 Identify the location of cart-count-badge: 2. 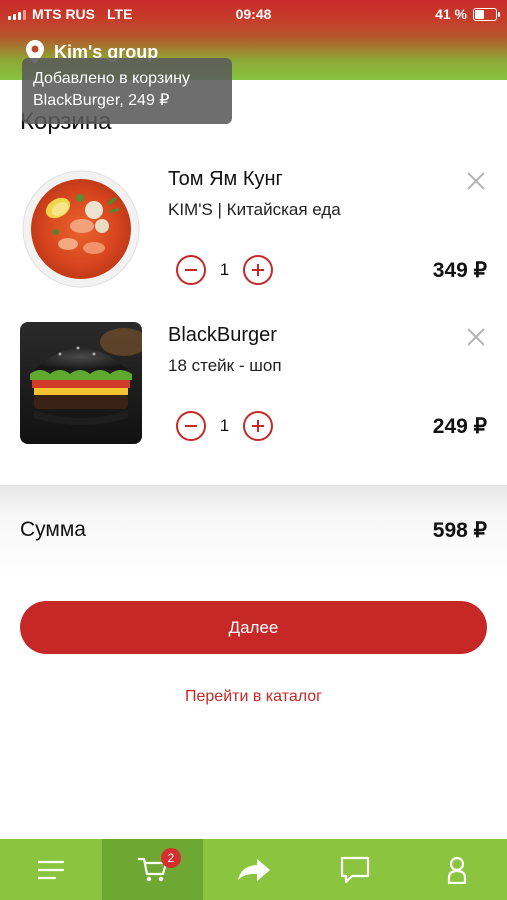
(171, 858).